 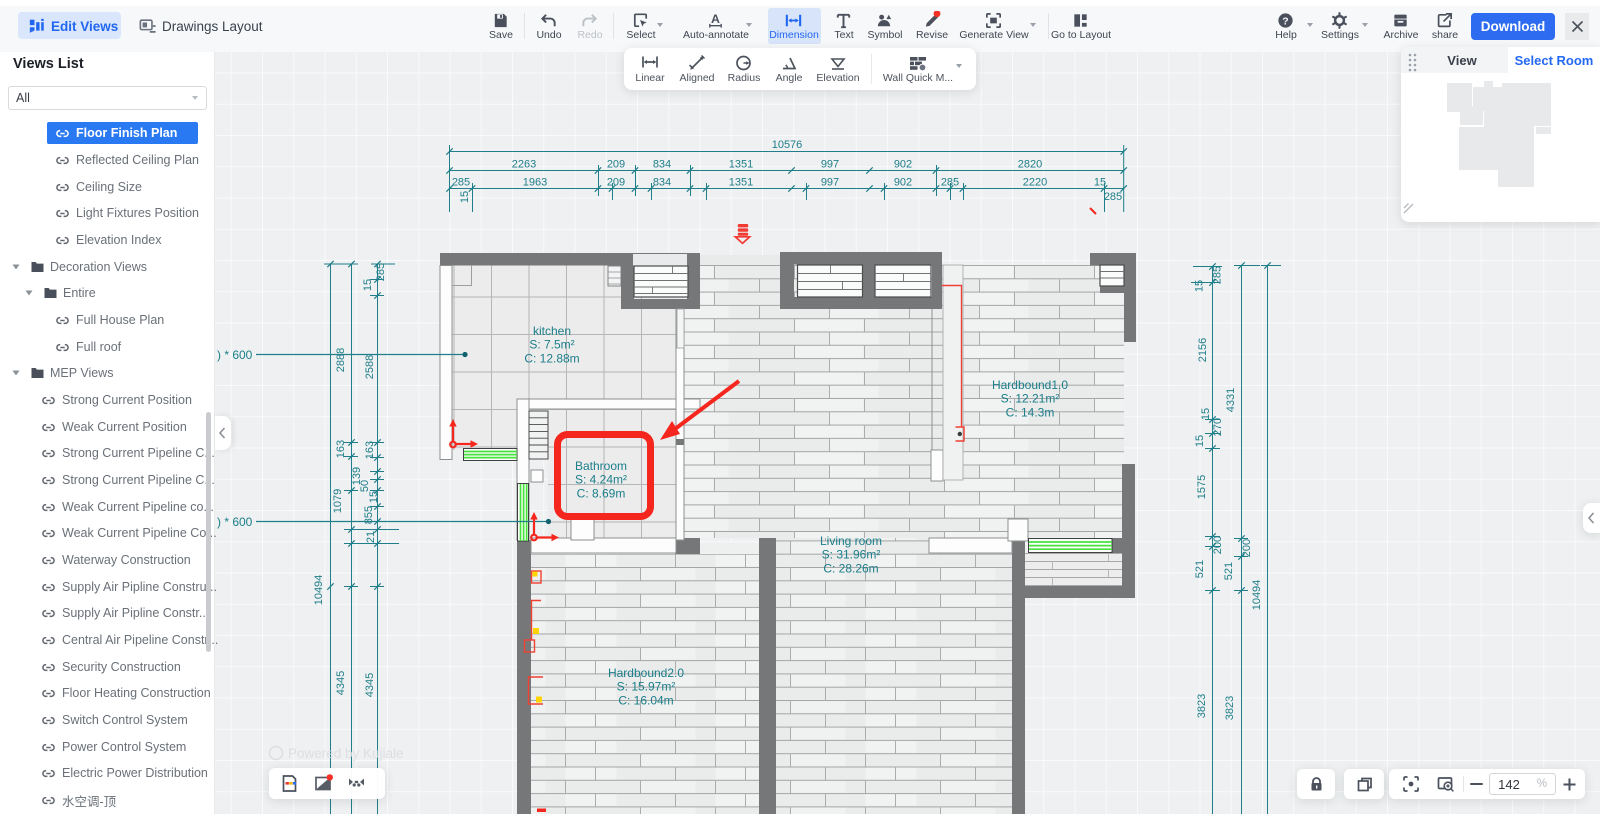 What do you see at coordinates (601, 480) in the screenshot?
I see `svg-text: S: 4.24m²` at bounding box center [601, 480].